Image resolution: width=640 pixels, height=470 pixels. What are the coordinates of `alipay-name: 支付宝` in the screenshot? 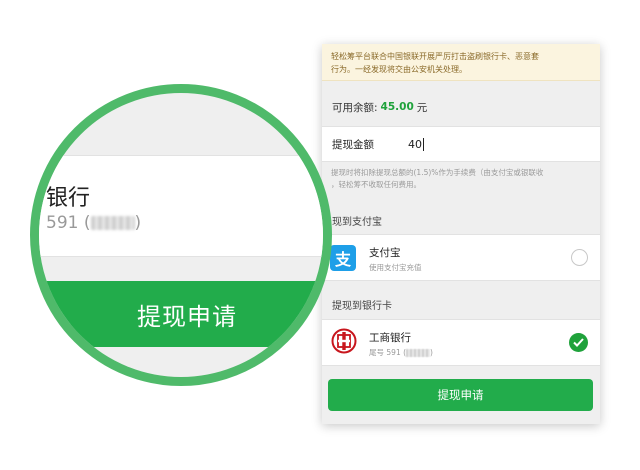 It's located at (385, 253).